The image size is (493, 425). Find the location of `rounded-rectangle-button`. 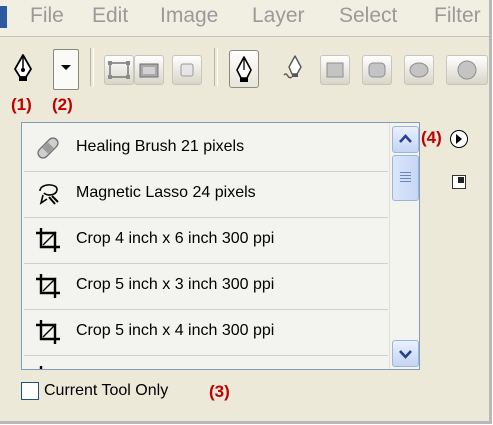

rounded-rectangle-button is located at coordinates (377, 70).